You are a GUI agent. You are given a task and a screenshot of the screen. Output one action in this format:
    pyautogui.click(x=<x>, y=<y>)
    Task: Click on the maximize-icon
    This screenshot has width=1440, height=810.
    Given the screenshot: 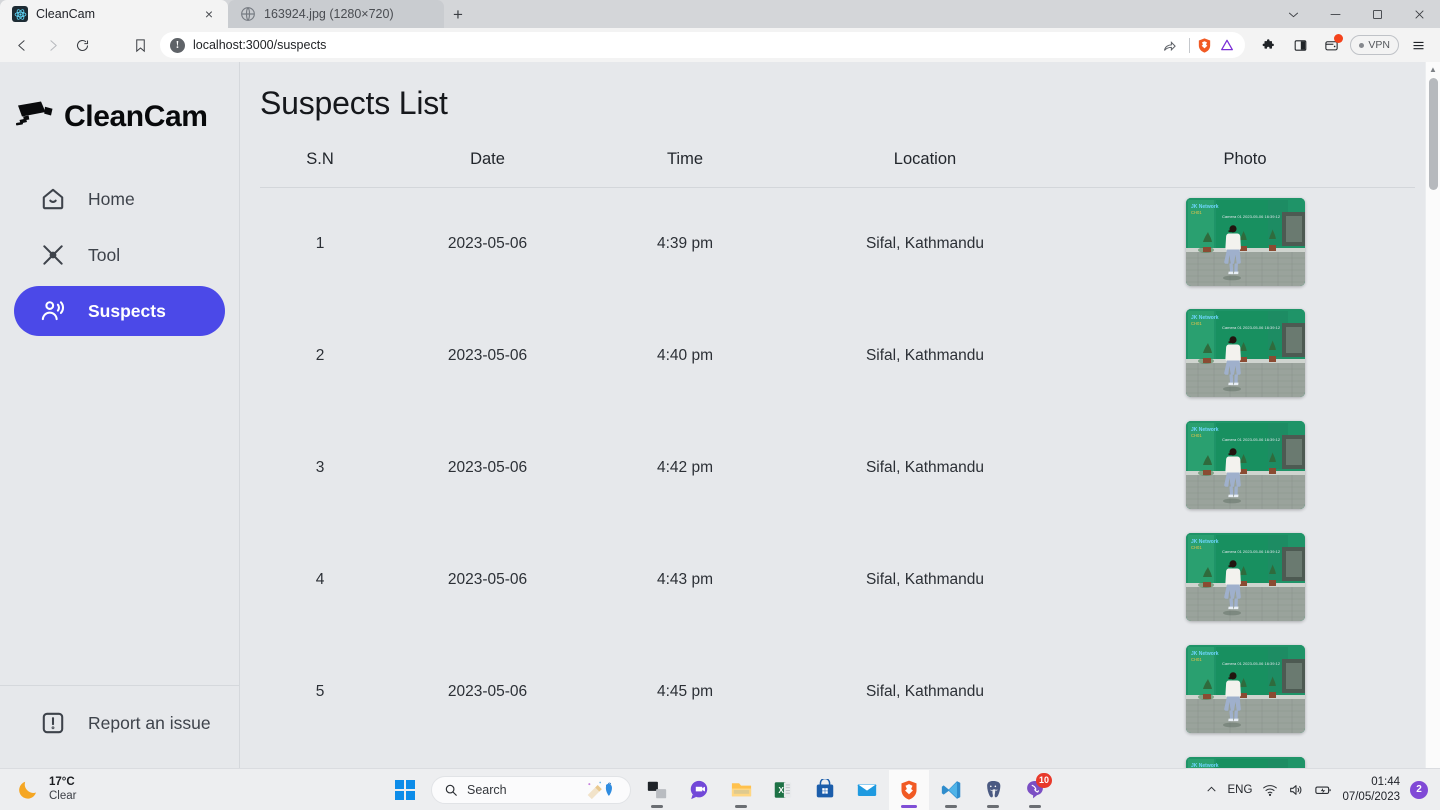 What is the action you would take?
    pyautogui.click(x=1377, y=14)
    